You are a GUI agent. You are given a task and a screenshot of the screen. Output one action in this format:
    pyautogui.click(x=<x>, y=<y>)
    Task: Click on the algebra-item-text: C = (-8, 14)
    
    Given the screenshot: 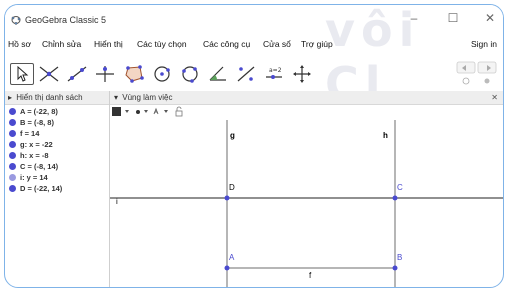 What is the action you would take?
    pyautogui.click(x=39, y=166)
    